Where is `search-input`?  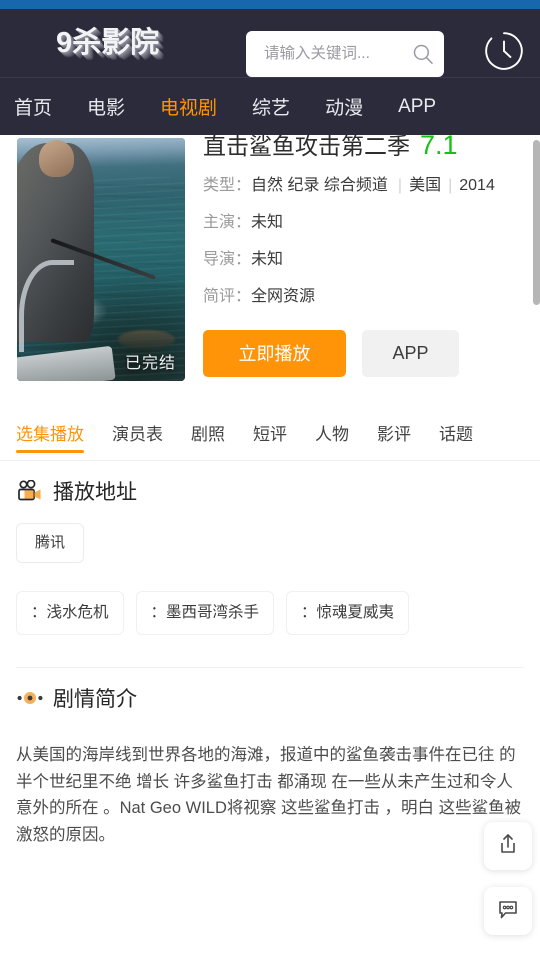
search-input is located at coordinates (337, 54).